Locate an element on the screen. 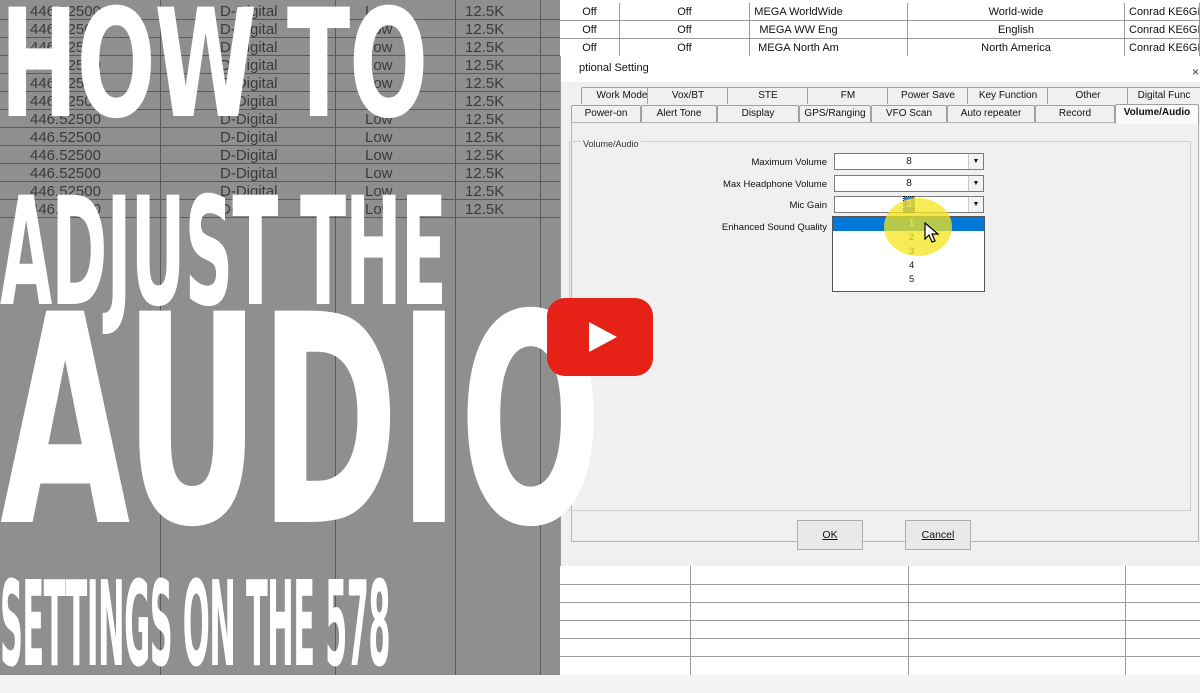  tab-other: Other is located at coordinates (1088, 95).